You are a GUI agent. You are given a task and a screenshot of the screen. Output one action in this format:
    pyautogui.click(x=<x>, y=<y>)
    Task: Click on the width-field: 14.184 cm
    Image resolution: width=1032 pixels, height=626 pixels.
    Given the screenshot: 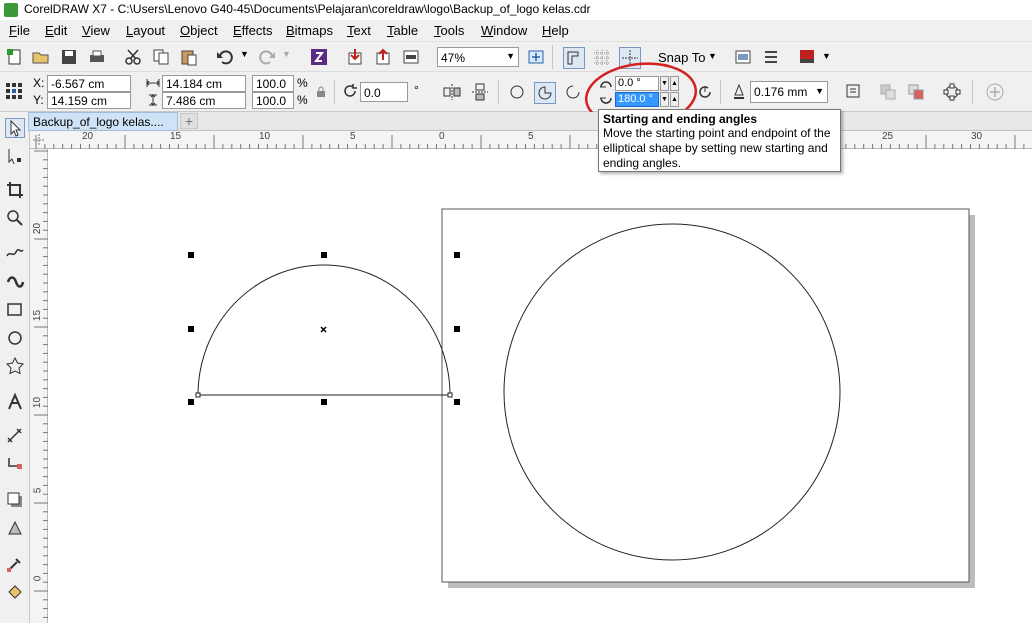 What is the action you would take?
    pyautogui.click(x=204, y=83)
    